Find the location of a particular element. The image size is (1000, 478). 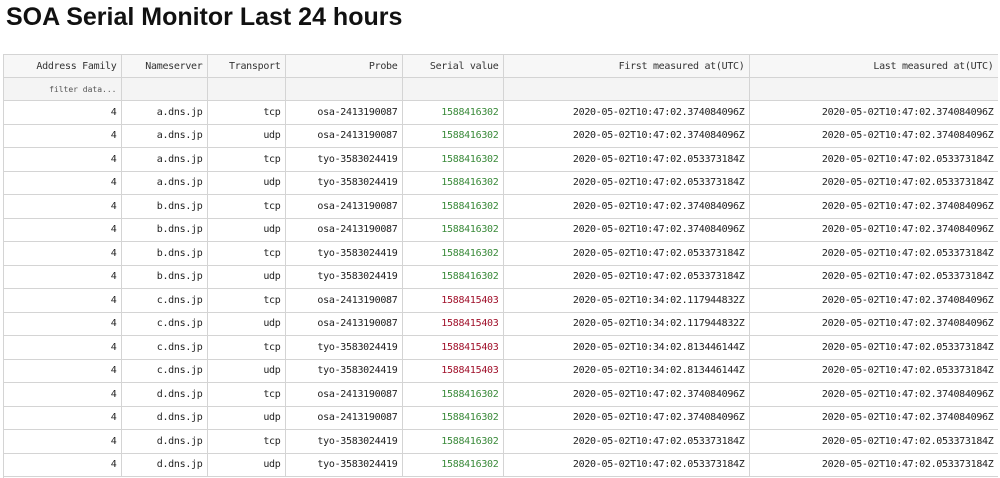

column-header-last-measured: Last measured at(UTC) is located at coordinates (873, 66).